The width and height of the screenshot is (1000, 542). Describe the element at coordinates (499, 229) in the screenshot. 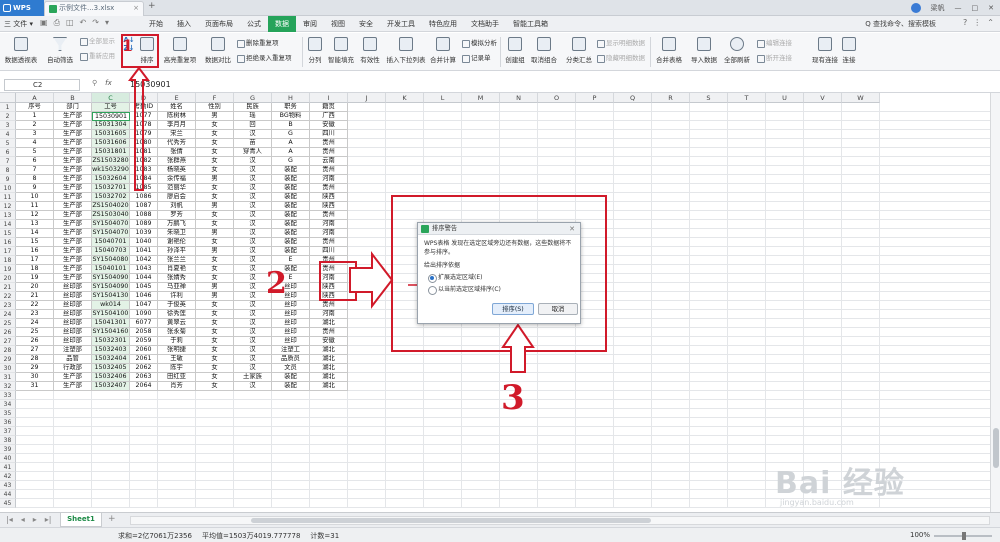

I see `dialog-title-bar: 排序警告 ✕` at that location.